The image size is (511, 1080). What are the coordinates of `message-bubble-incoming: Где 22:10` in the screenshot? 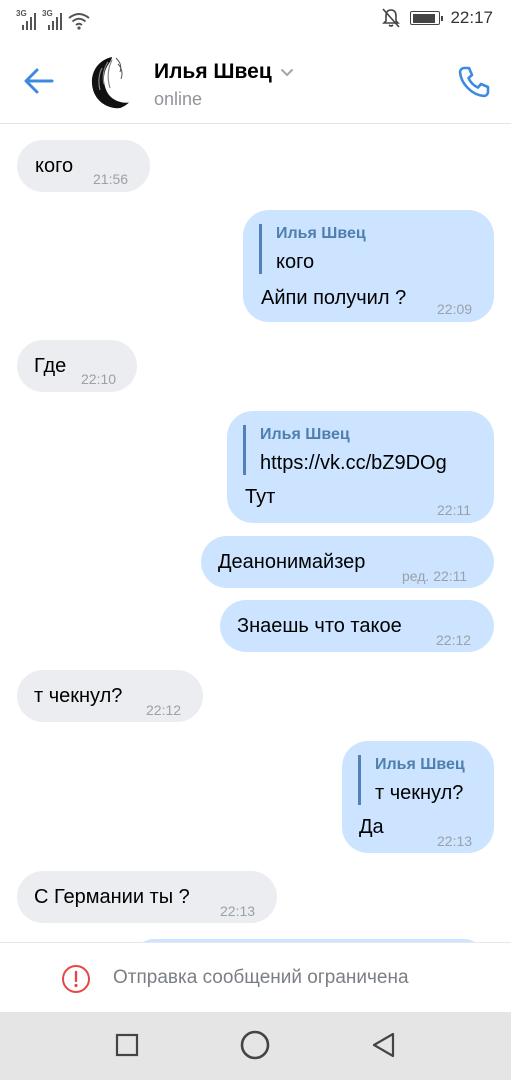 It's located at (77, 366).